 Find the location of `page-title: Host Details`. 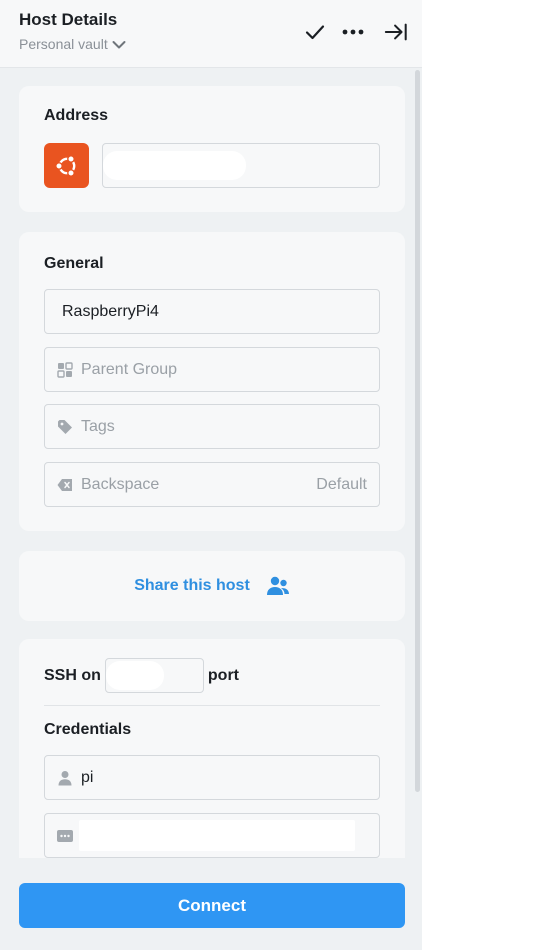

page-title: Host Details is located at coordinates (68, 19).